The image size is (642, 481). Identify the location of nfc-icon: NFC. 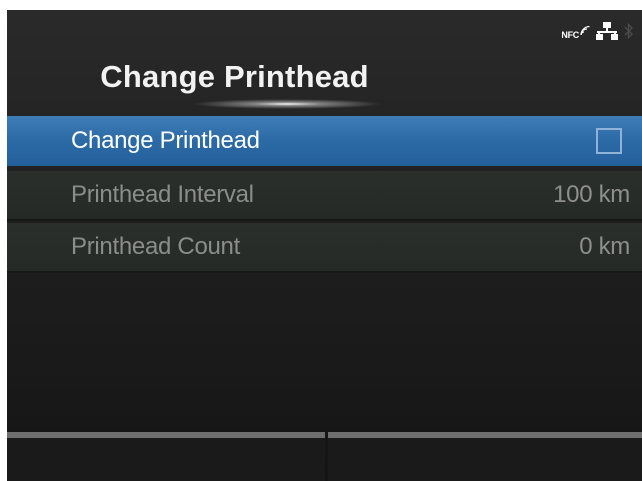
(575, 33).